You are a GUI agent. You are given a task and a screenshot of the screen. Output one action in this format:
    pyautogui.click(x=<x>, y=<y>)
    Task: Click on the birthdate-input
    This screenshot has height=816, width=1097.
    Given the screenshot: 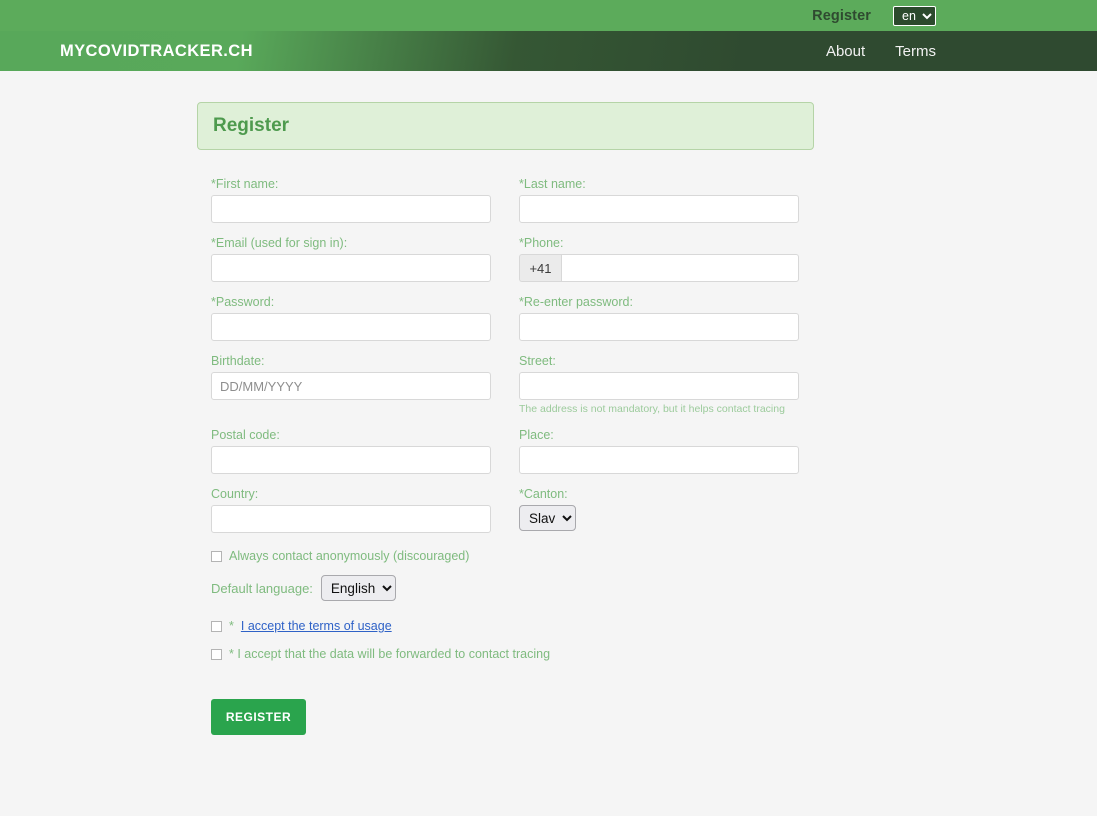 What is the action you would take?
    pyautogui.click(x=351, y=386)
    